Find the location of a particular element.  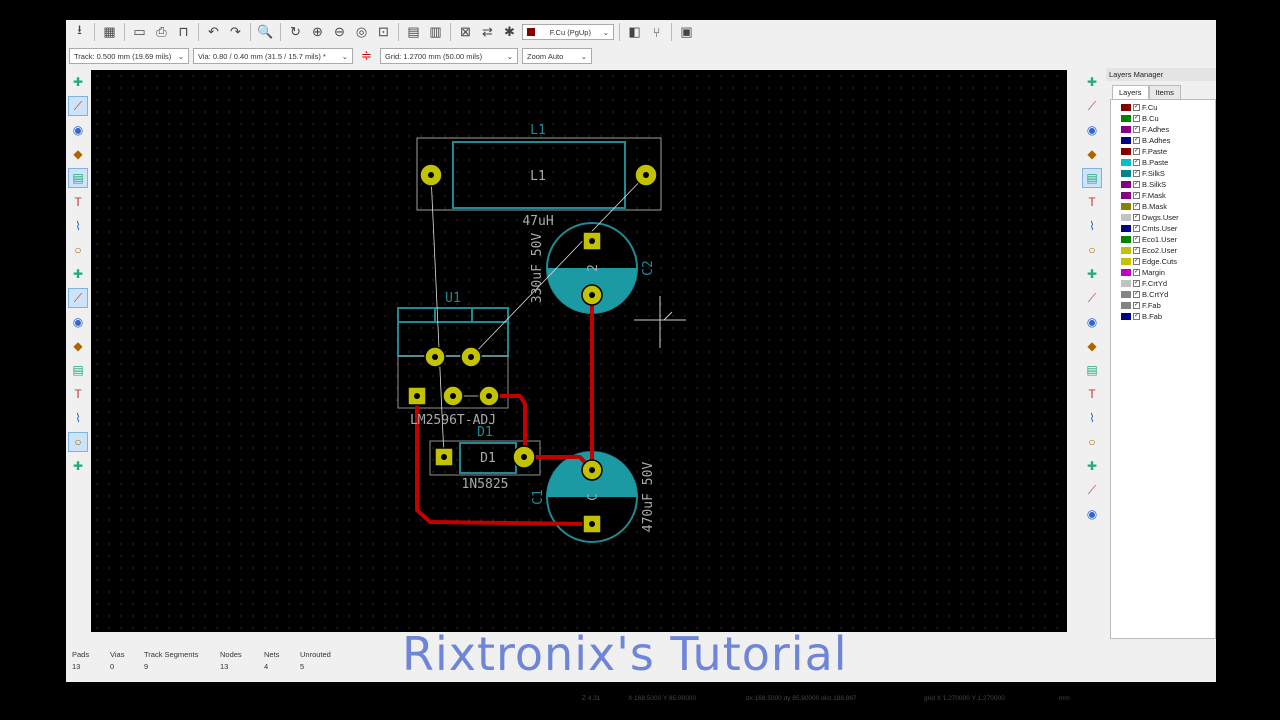

layer-pair-icon: ◧ is located at coordinates (634, 32).